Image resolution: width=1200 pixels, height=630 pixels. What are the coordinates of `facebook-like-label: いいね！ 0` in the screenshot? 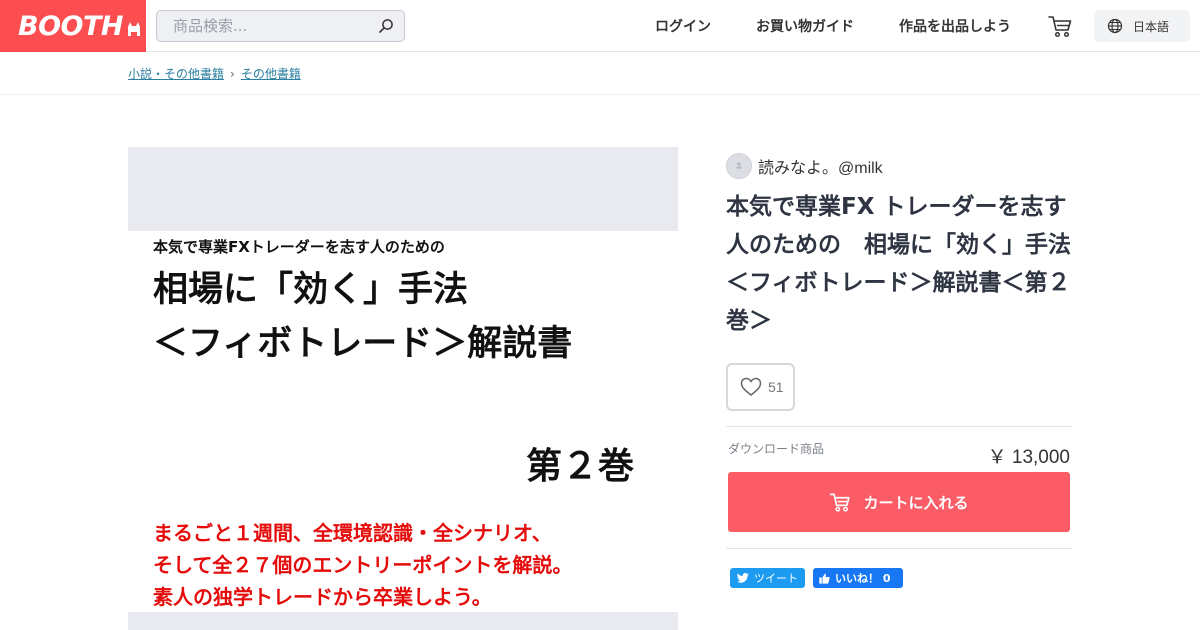 It's located at (863, 578).